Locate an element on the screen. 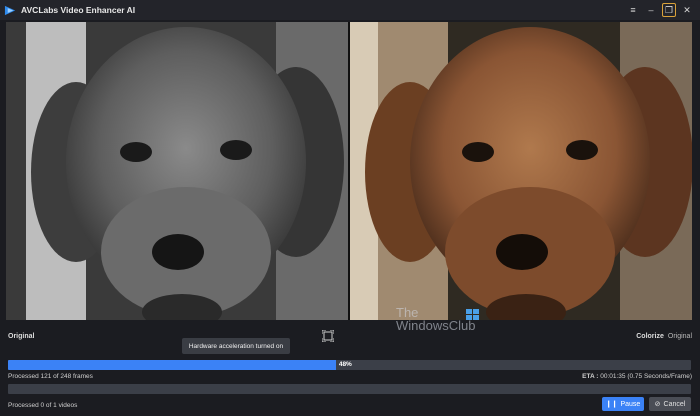  compare-toggle-icon is located at coordinates (328, 336).